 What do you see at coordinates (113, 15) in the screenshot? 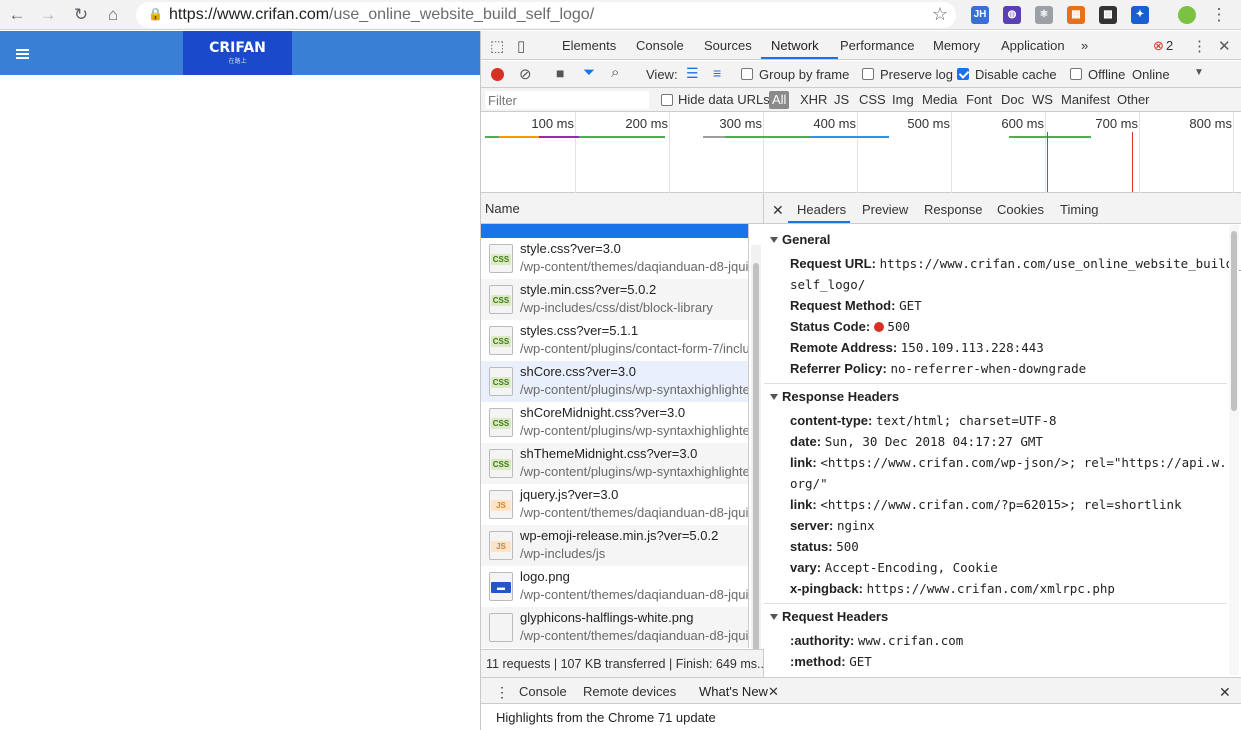
I see `home-icon: ⌂` at bounding box center [113, 15].